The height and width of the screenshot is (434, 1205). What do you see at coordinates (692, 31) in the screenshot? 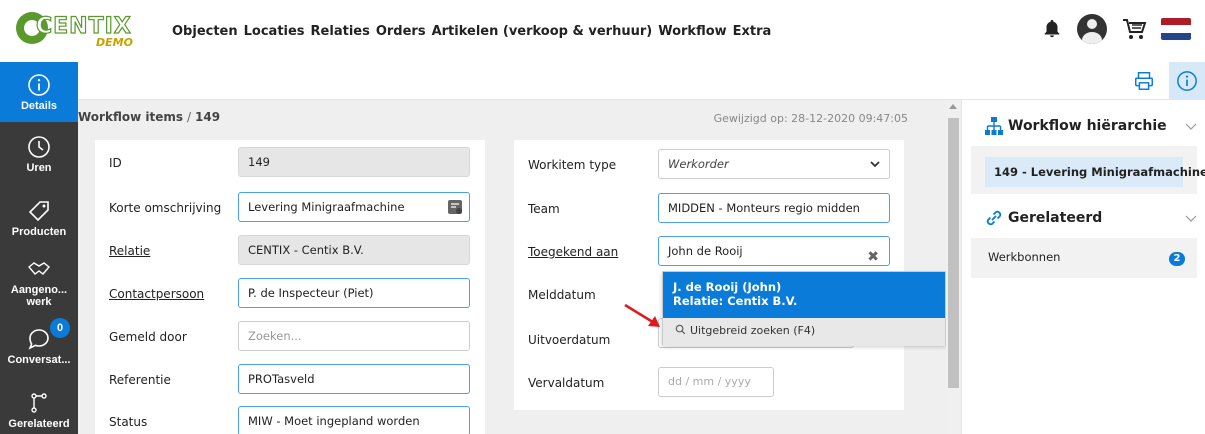
I see `nav-workflow: Workflow` at bounding box center [692, 31].